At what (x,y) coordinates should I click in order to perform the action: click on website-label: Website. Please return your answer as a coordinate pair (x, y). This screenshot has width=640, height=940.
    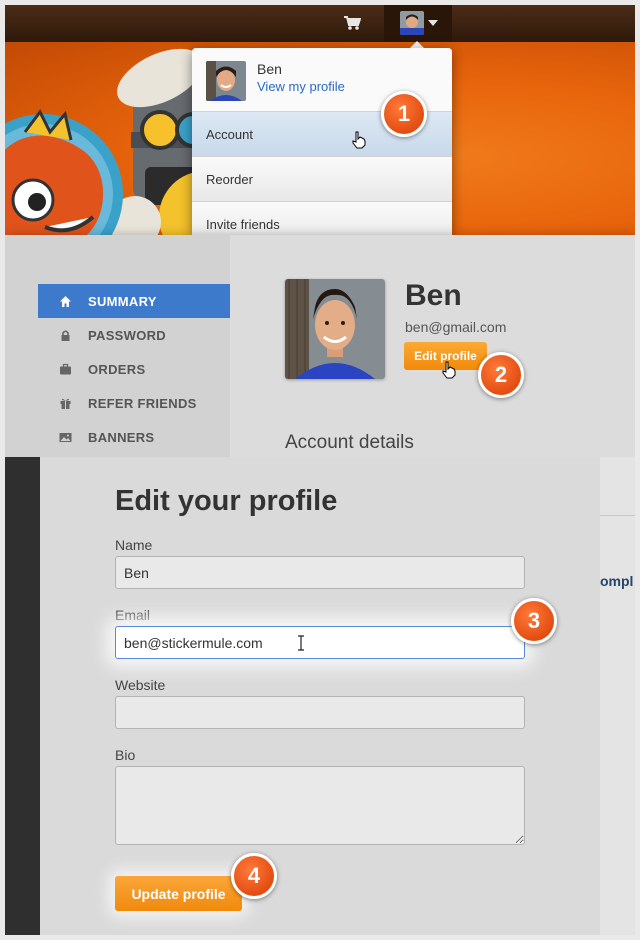
    Looking at the image, I should click on (140, 685).